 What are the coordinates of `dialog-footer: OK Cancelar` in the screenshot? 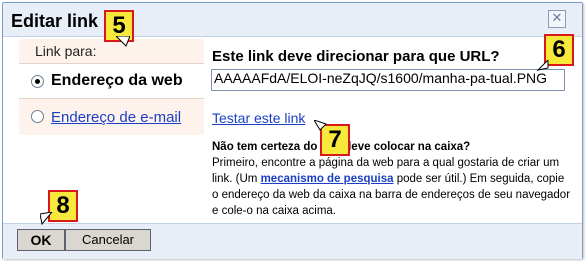 It's located at (292, 241).